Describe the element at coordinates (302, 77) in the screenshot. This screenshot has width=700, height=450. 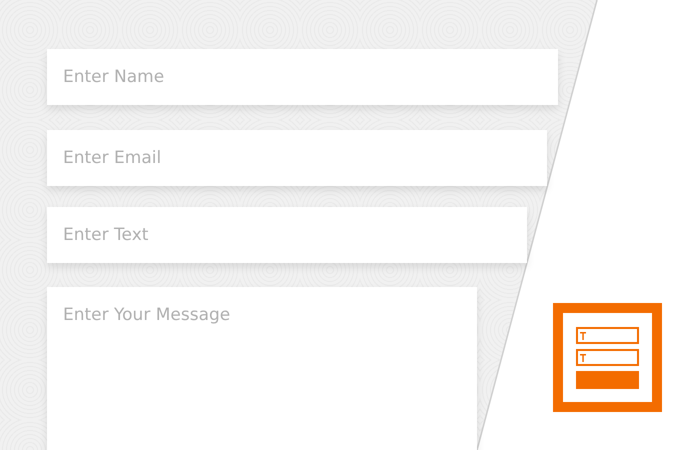
I see `input-field: Enter Name` at that location.